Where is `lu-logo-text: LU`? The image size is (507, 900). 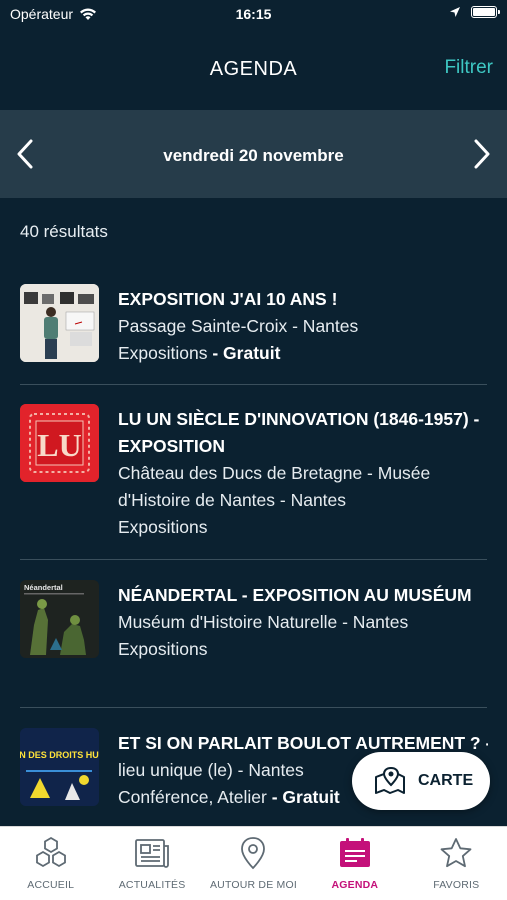 lu-logo-text: LU is located at coordinates (59, 445).